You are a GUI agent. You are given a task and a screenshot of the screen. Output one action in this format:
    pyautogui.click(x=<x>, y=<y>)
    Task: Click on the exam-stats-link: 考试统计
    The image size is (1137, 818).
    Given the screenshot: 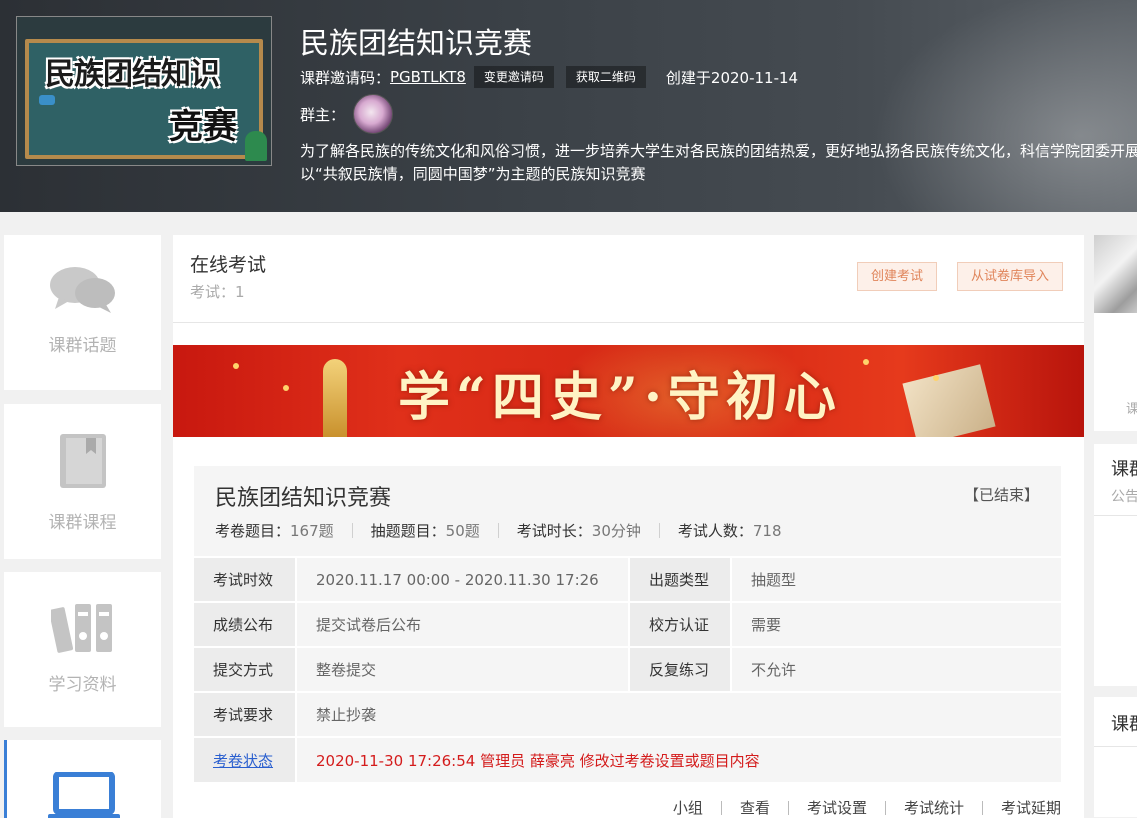 What is the action you would take?
    pyautogui.click(x=934, y=807)
    